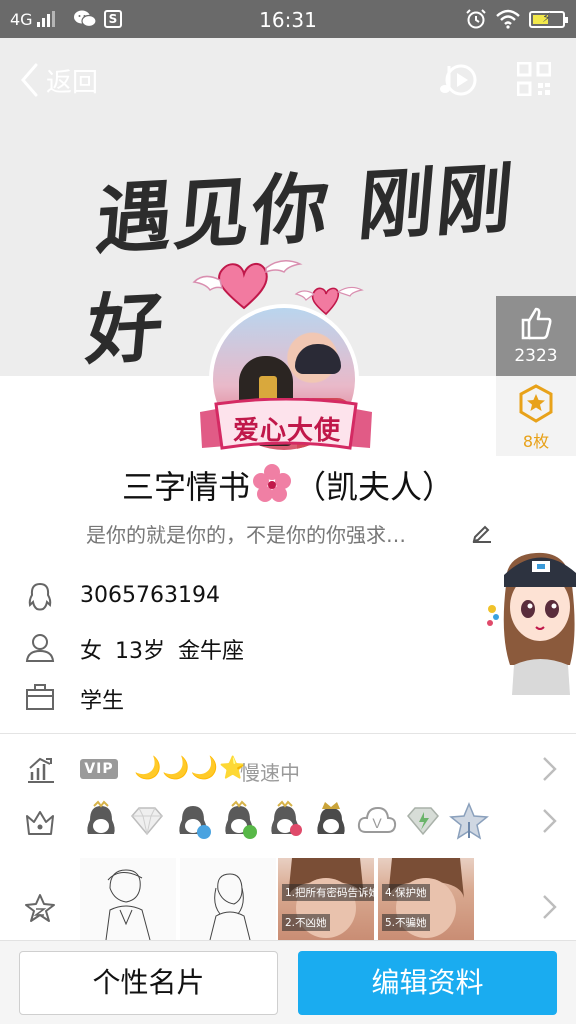 Image resolution: width=576 pixels, height=1024 pixels. Describe the element at coordinates (148, 983) in the screenshot. I see `personal-card-button: 个性名片` at that location.